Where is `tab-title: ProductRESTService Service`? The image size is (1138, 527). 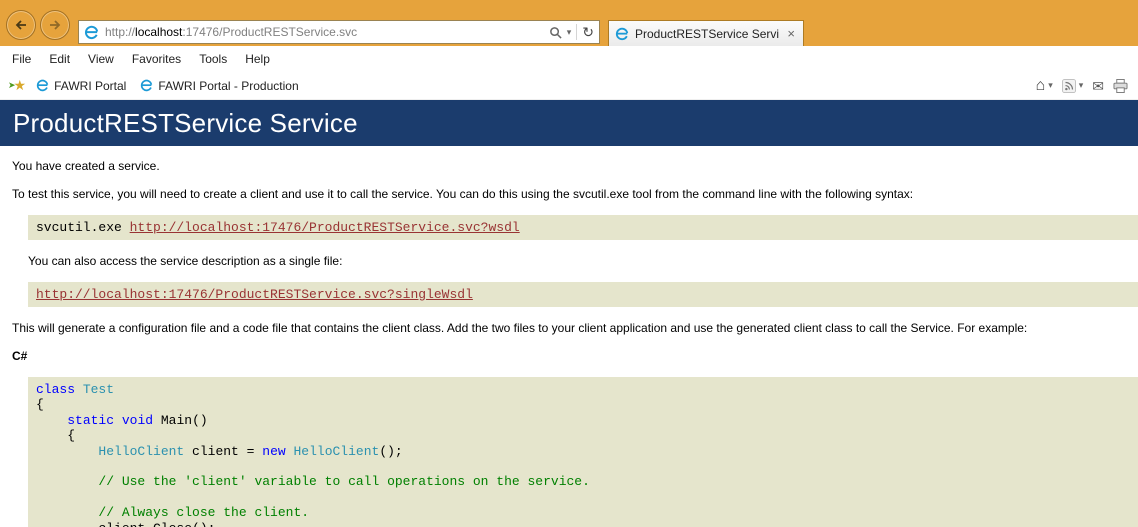 tab-title: ProductRESTService Service is located at coordinates (707, 33).